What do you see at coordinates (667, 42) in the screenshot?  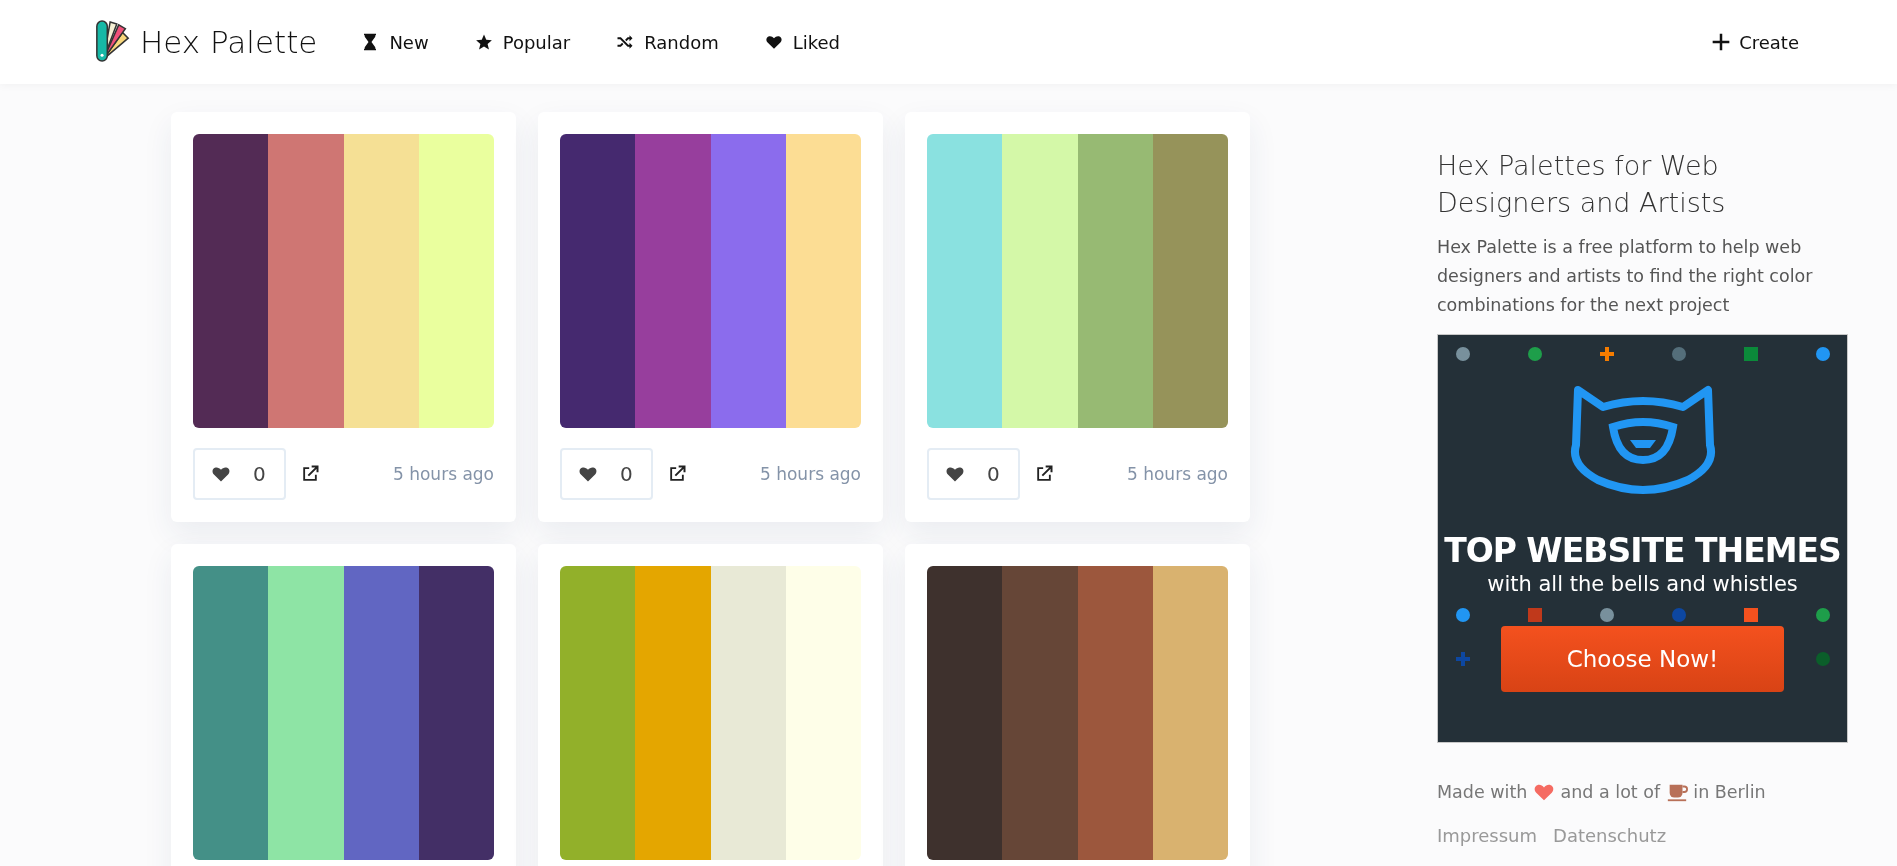 I see `nav-link: Random` at bounding box center [667, 42].